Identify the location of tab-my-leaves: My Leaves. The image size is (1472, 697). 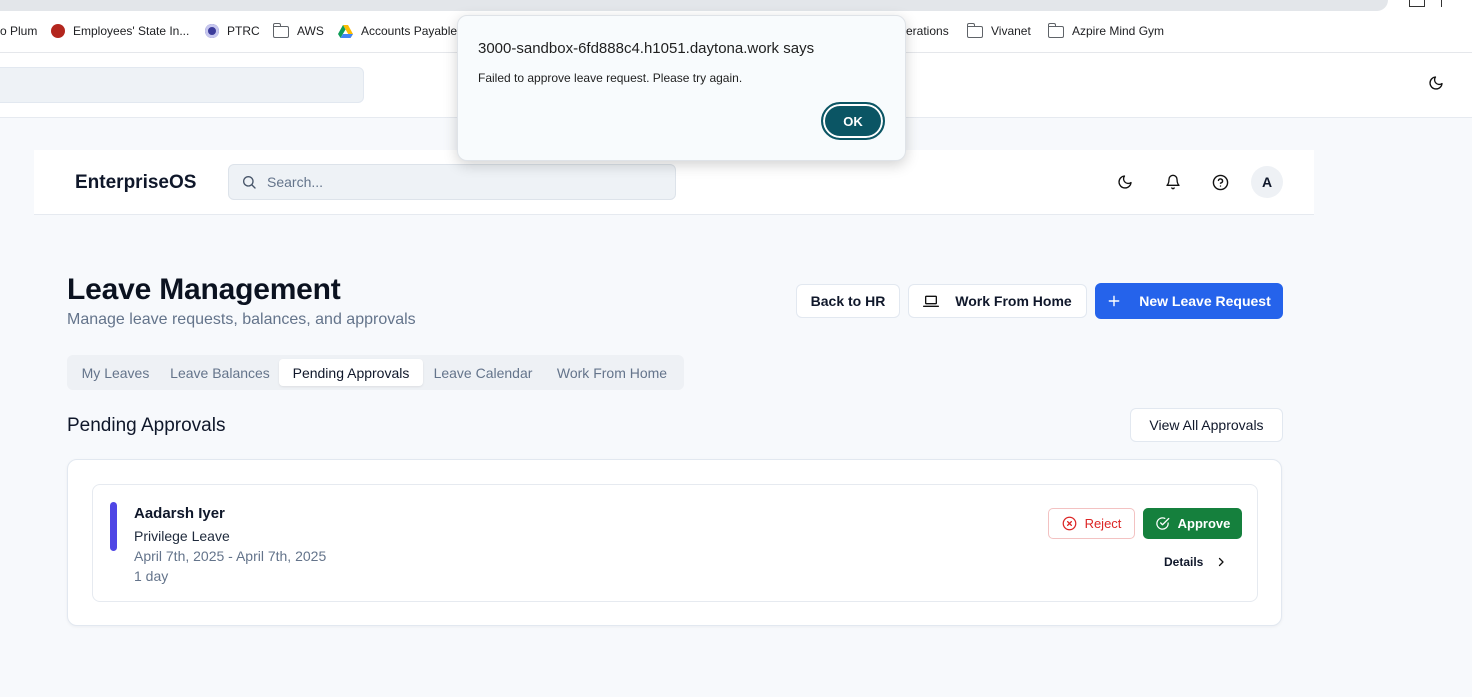
(115, 372).